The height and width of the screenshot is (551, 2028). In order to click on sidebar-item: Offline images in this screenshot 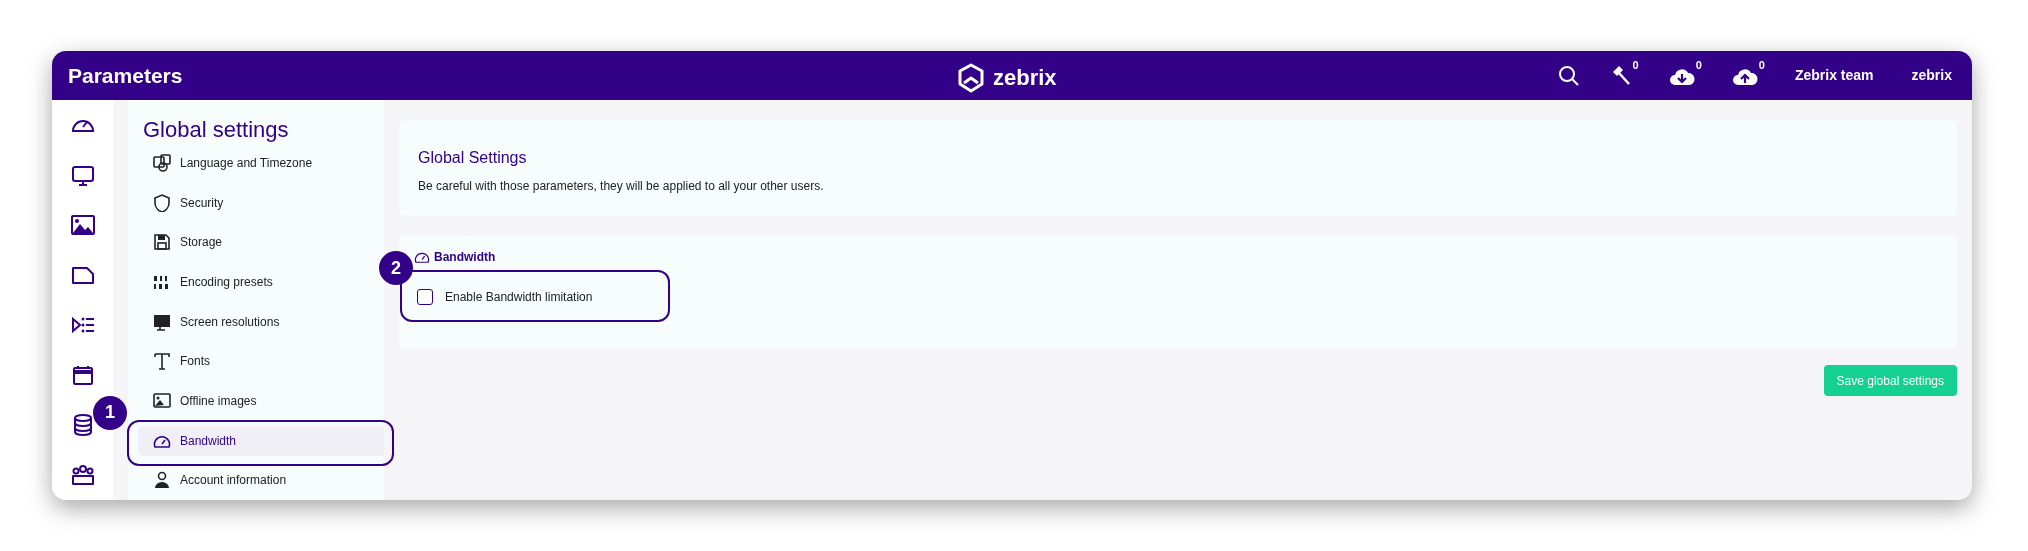, I will do `click(201, 400)`.